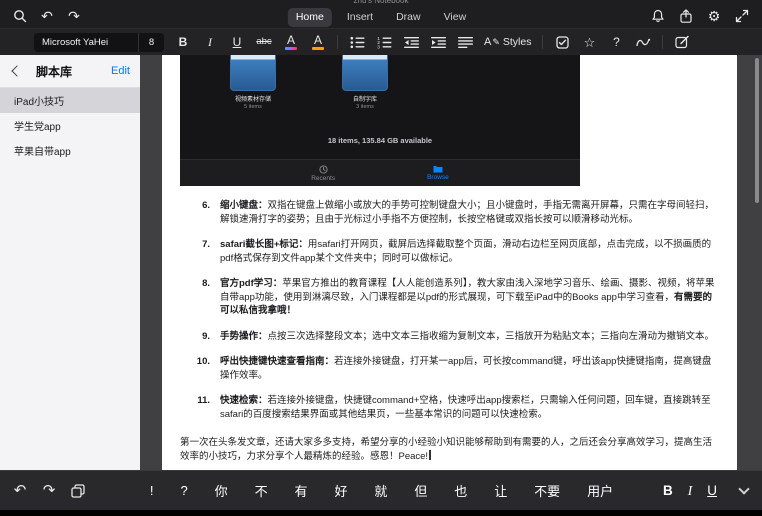 This screenshot has width=762, height=516. What do you see at coordinates (712, 490) in the screenshot?
I see `kb-underline-button: U` at bounding box center [712, 490].